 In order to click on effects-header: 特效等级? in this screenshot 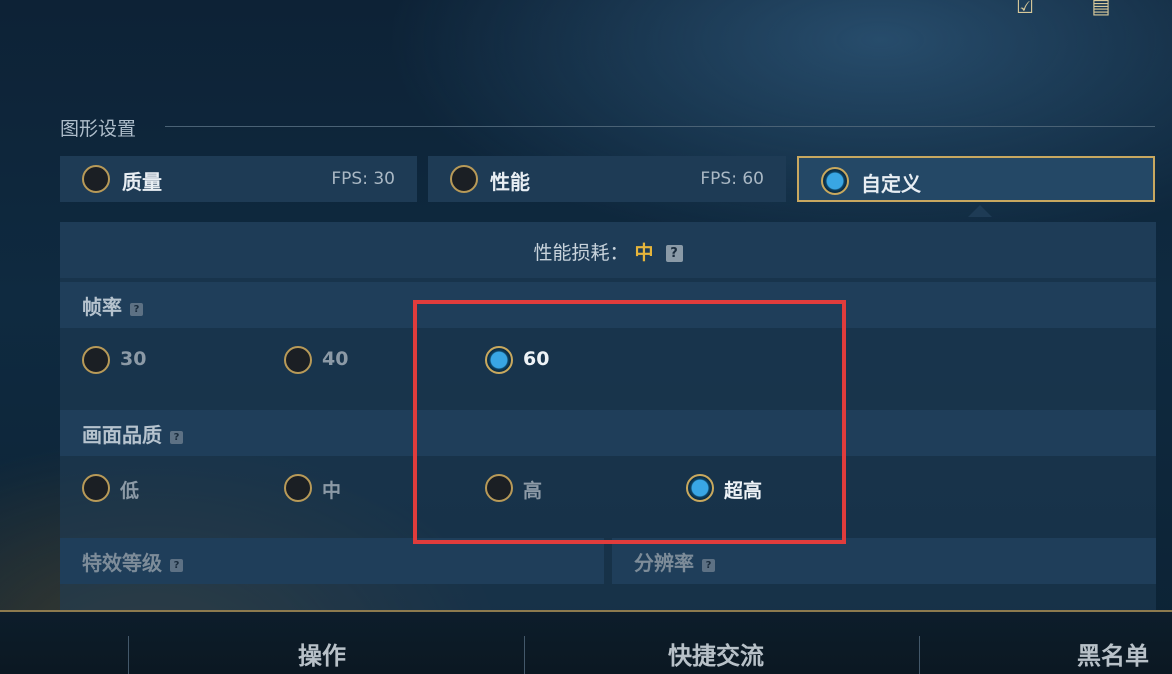, I will do `click(332, 561)`.